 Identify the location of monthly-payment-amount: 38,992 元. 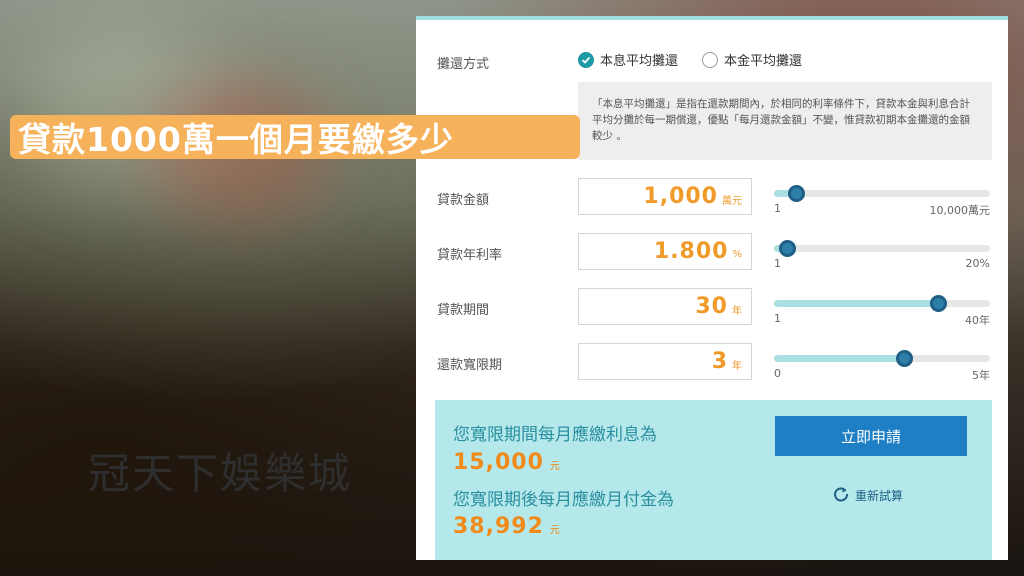
(507, 526).